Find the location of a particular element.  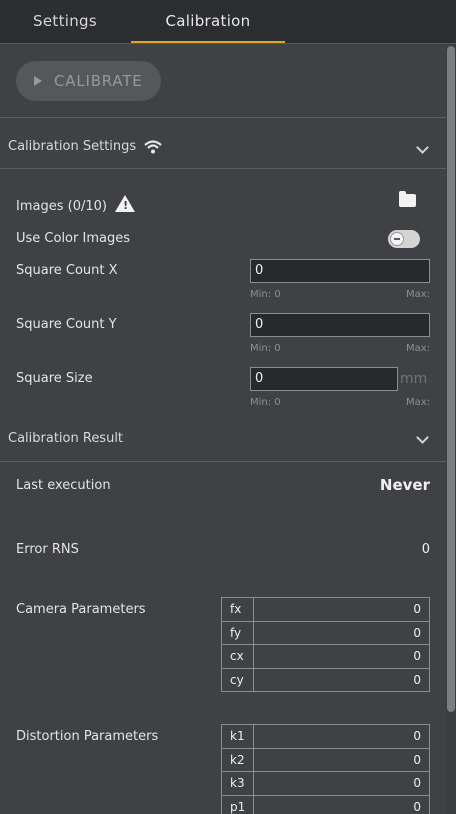

calibration-settings-header: Calibration Settings is located at coordinates (85, 146).